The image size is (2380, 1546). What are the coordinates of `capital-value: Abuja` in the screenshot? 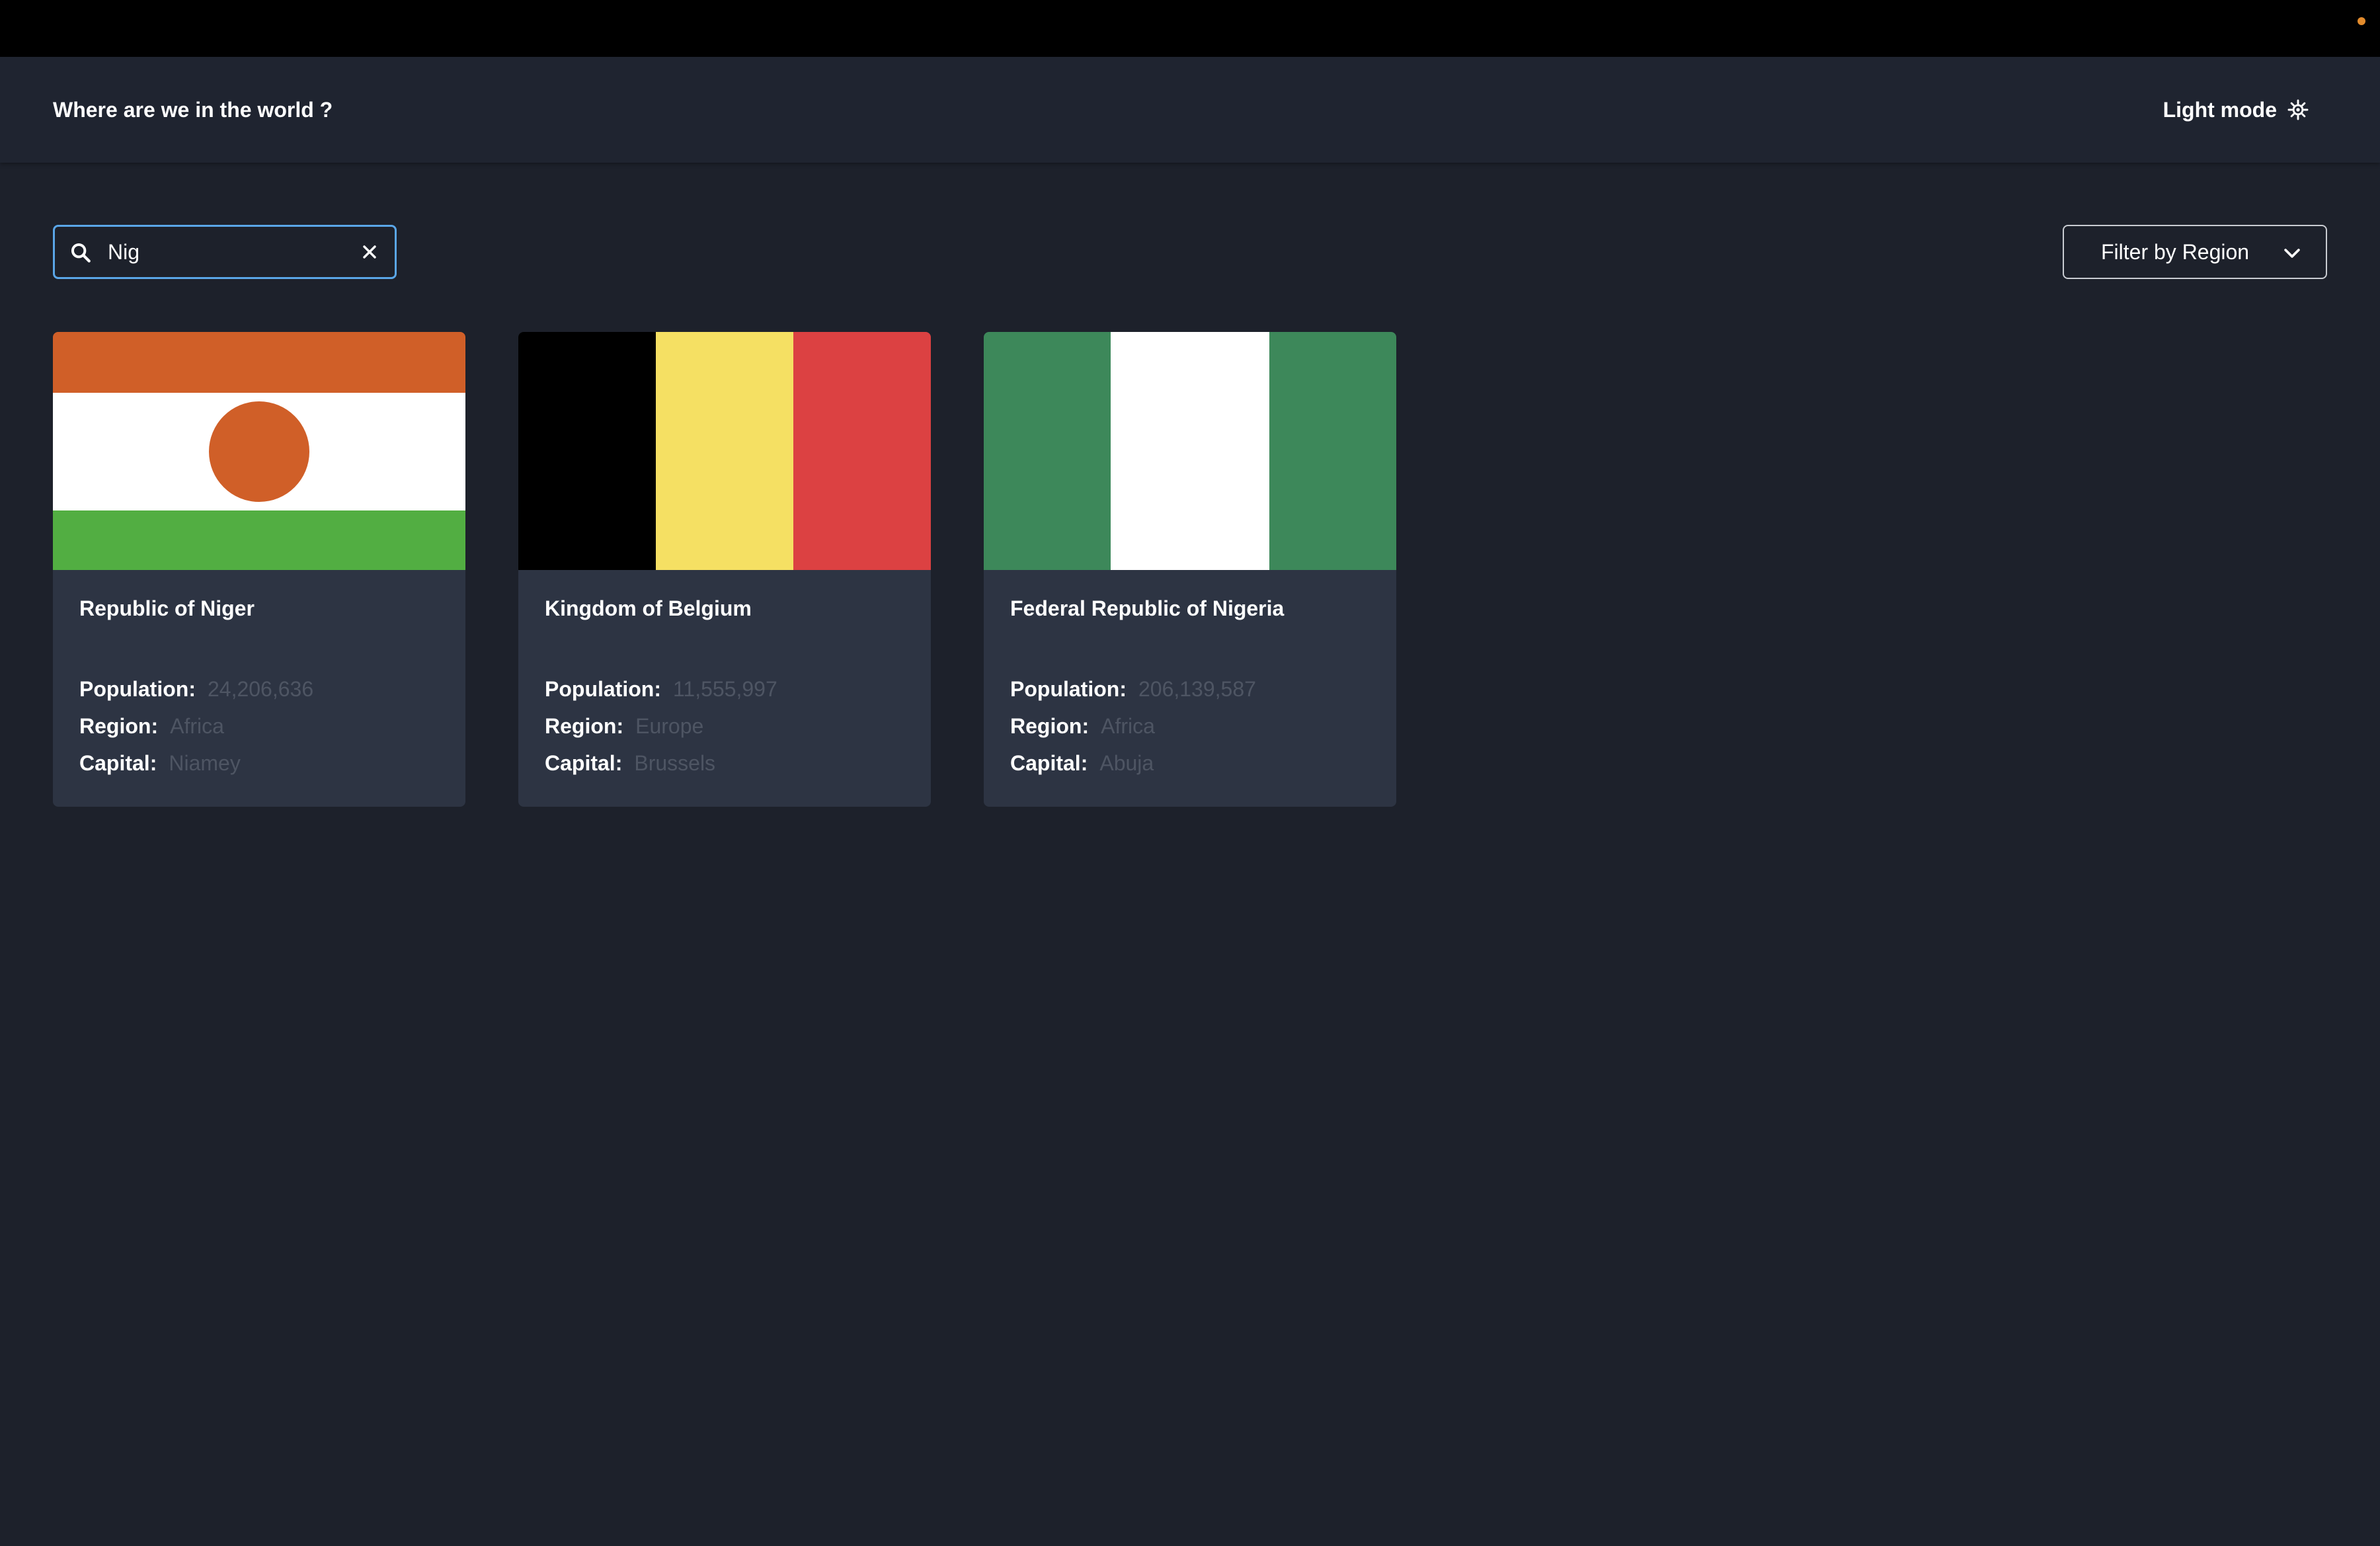 It's located at (1126, 763).